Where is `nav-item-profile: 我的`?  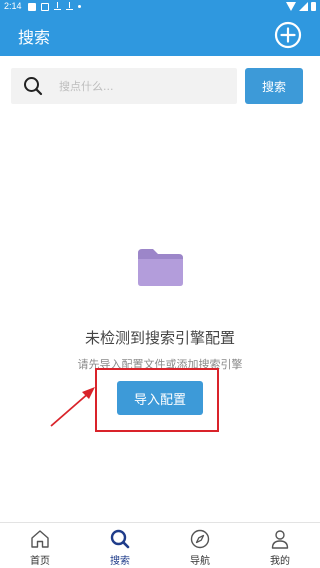 nav-item-profile: 我的 is located at coordinates (280, 545).